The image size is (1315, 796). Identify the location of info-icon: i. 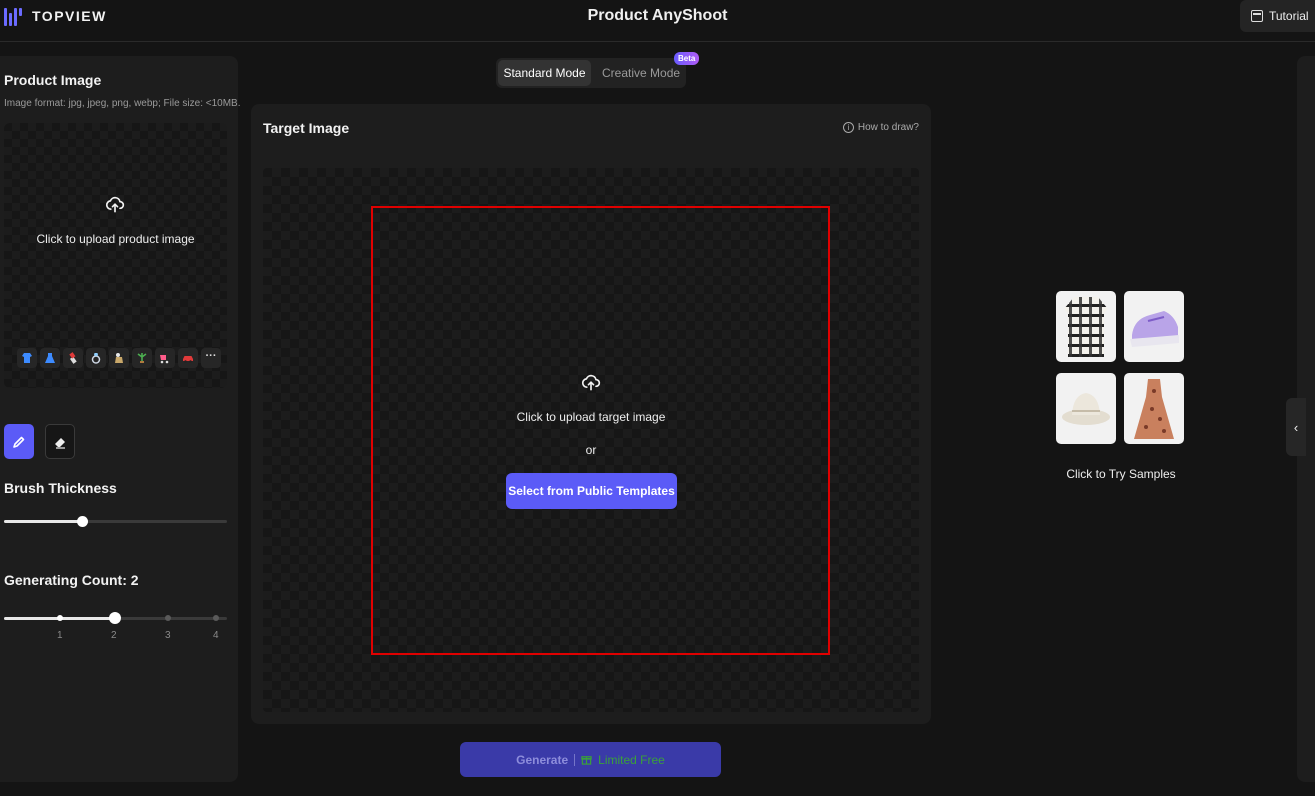
(848, 127).